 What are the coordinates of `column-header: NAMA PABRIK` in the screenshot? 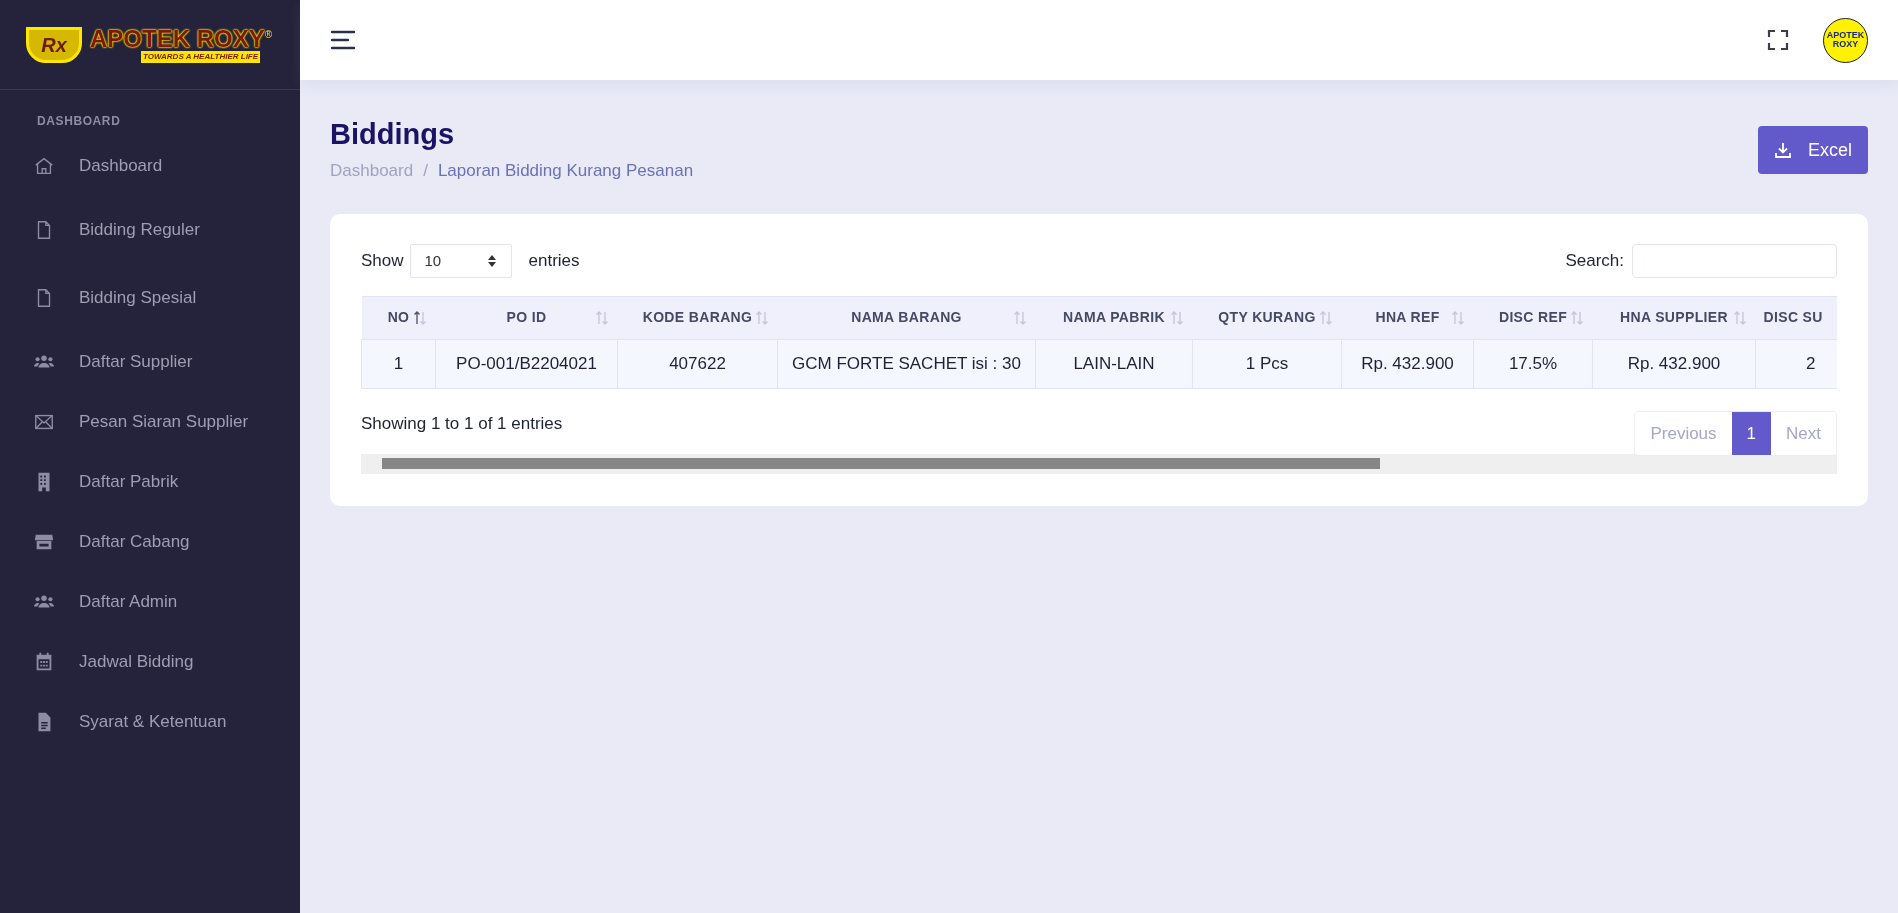 It's located at (1114, 318).